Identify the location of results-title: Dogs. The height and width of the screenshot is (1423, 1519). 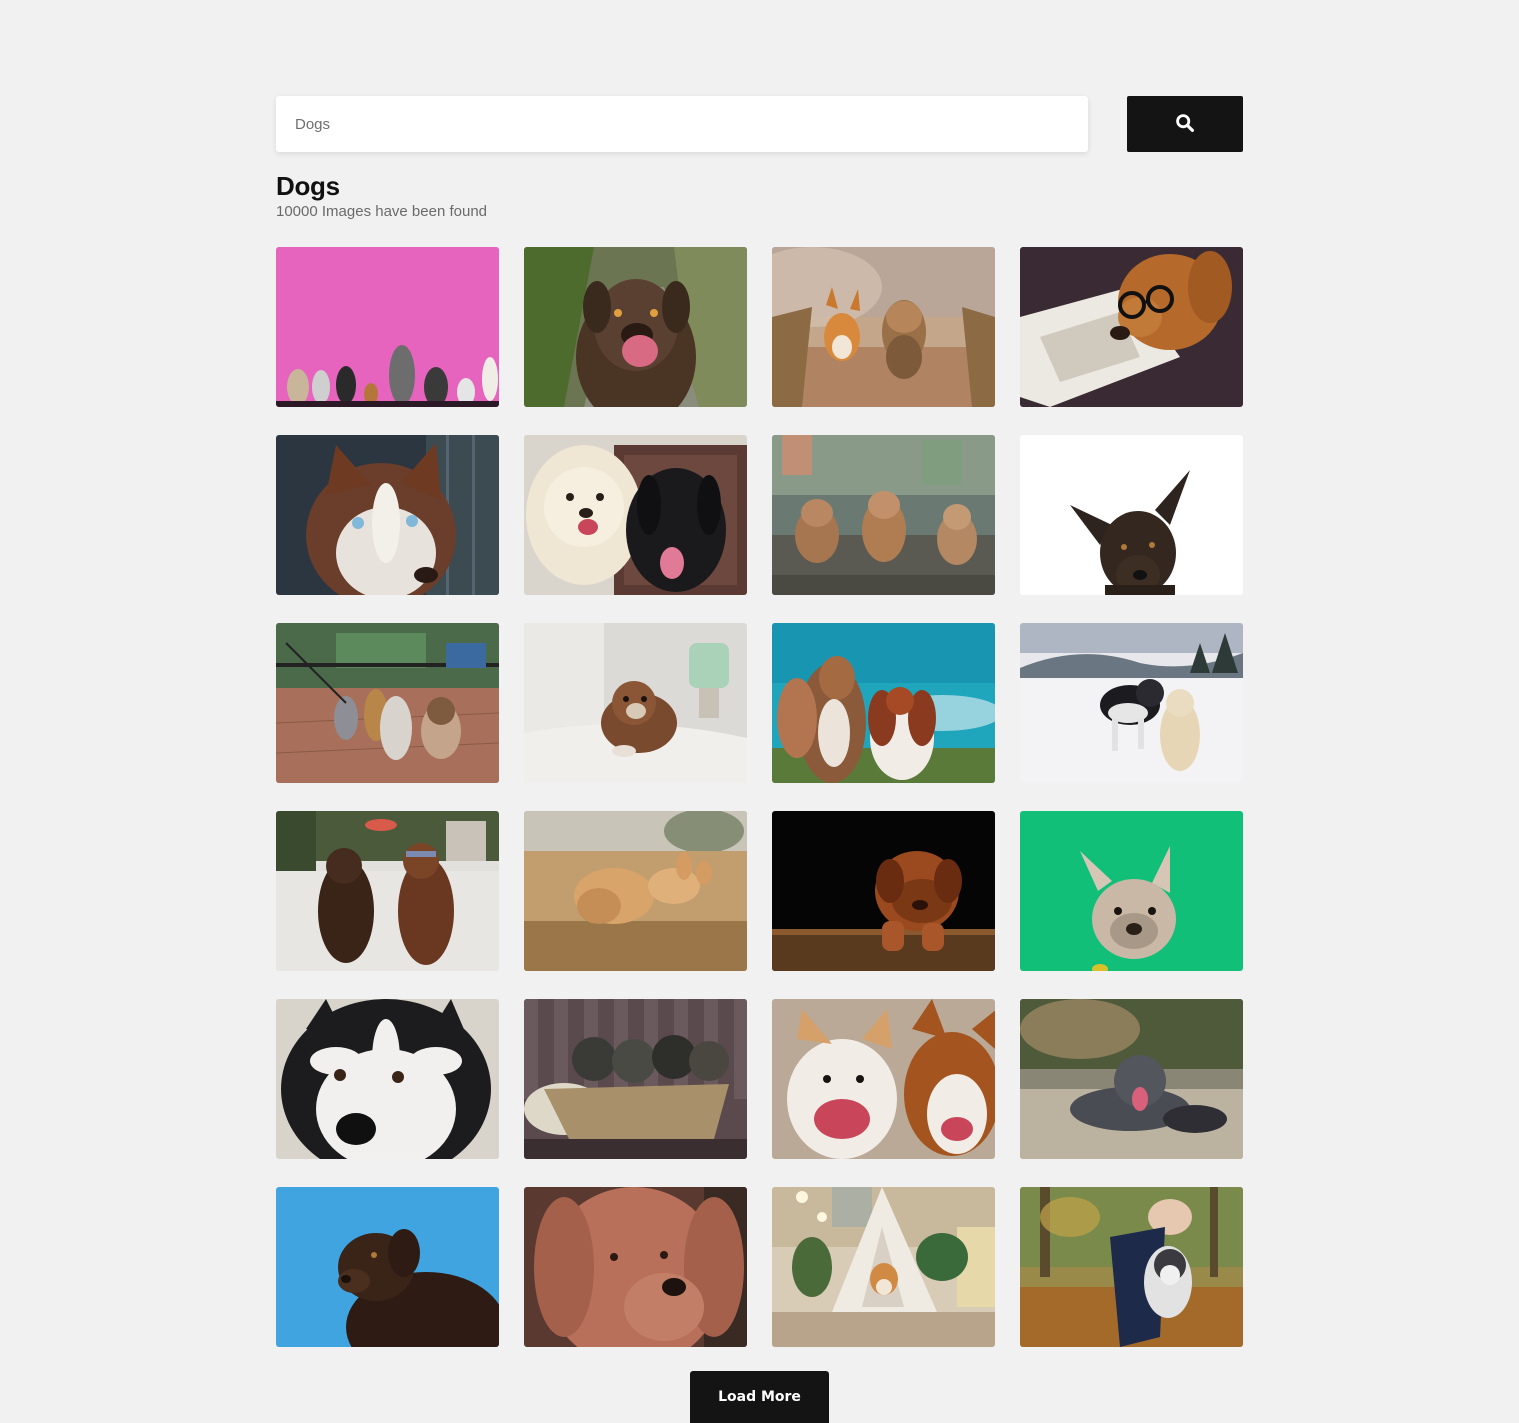
(308, 186).